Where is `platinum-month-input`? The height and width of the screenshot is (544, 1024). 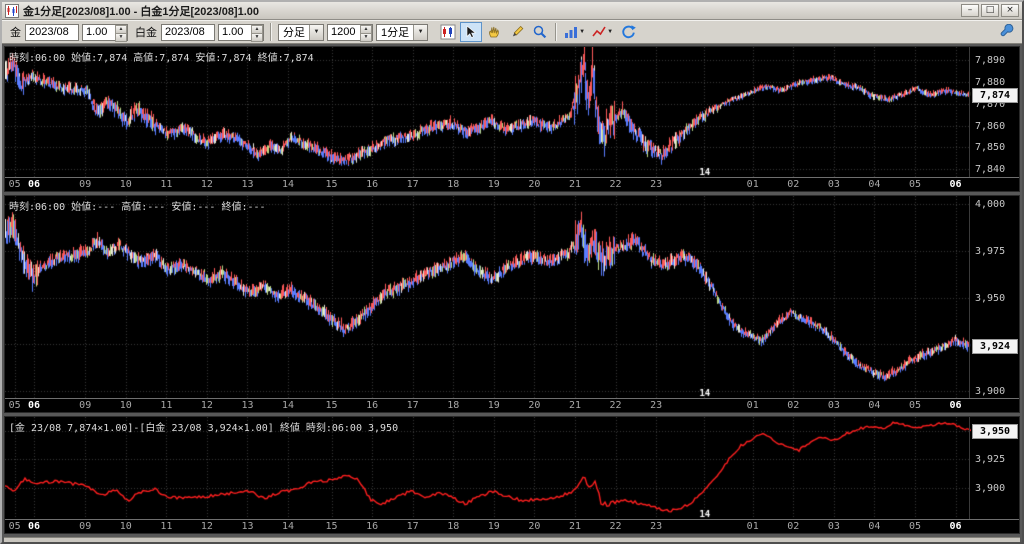
platinum-month-input is located at coordinates (188, 32).